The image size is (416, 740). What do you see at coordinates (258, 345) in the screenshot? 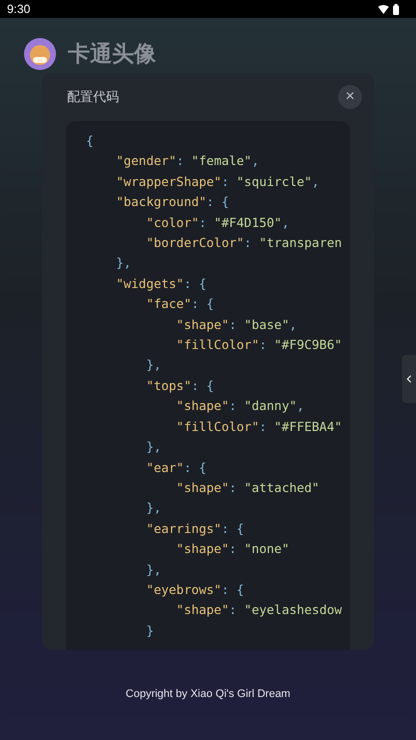
I see `code-line: "fillColor": "#F9C9B6"` at bounding box center [258, 345].